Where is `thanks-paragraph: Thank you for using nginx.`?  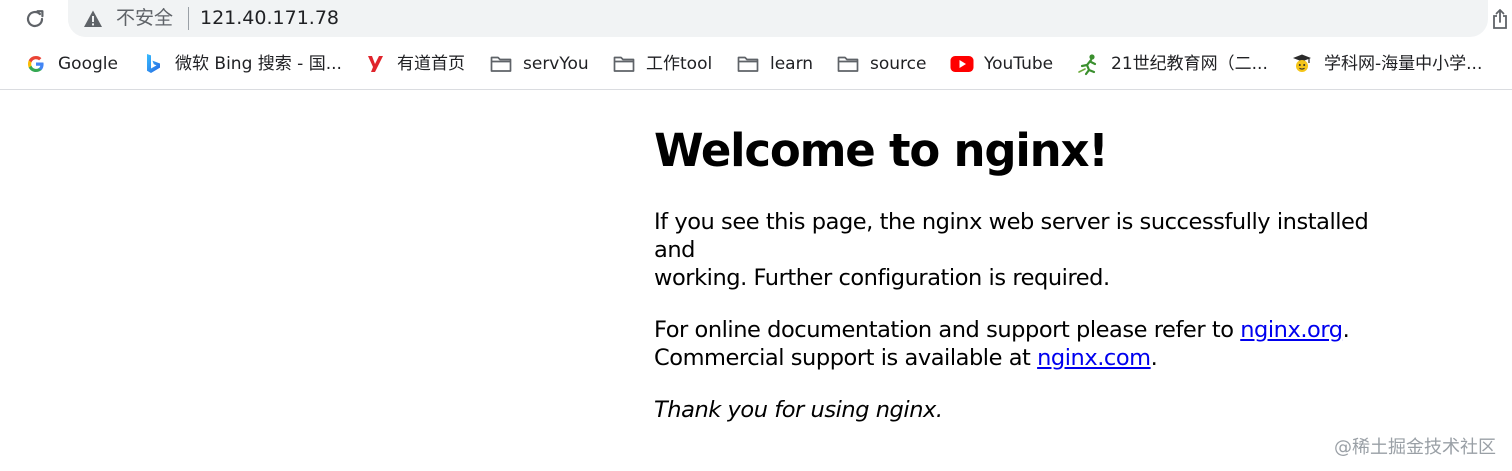 thanks-paragraph: Thank you for using nginx. is located at coordinates (798, 410).